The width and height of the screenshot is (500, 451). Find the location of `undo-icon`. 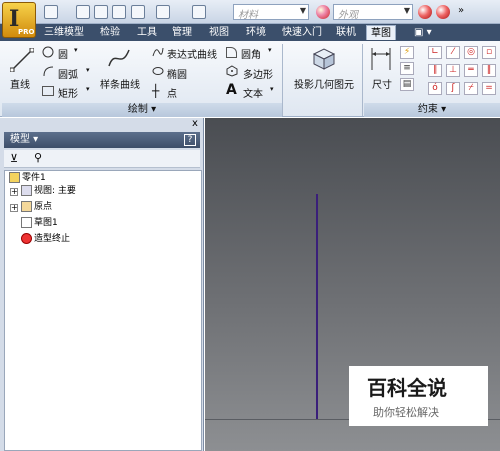

undo-icon is located at coordinates (119, 12).